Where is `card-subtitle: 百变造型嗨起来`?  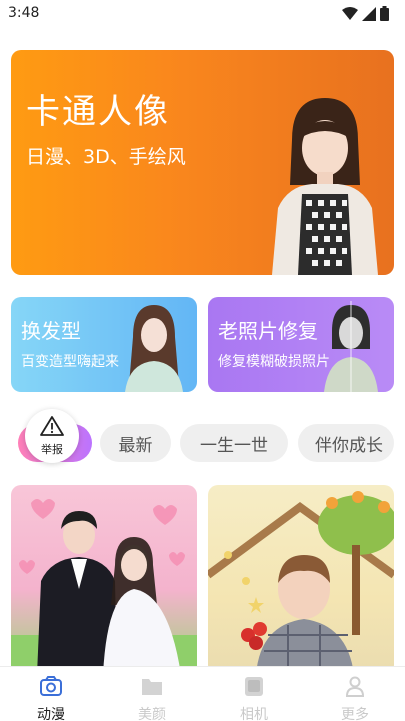
card-subtitle: 百变造型嗨起来 is located at coordinates (70, 362).